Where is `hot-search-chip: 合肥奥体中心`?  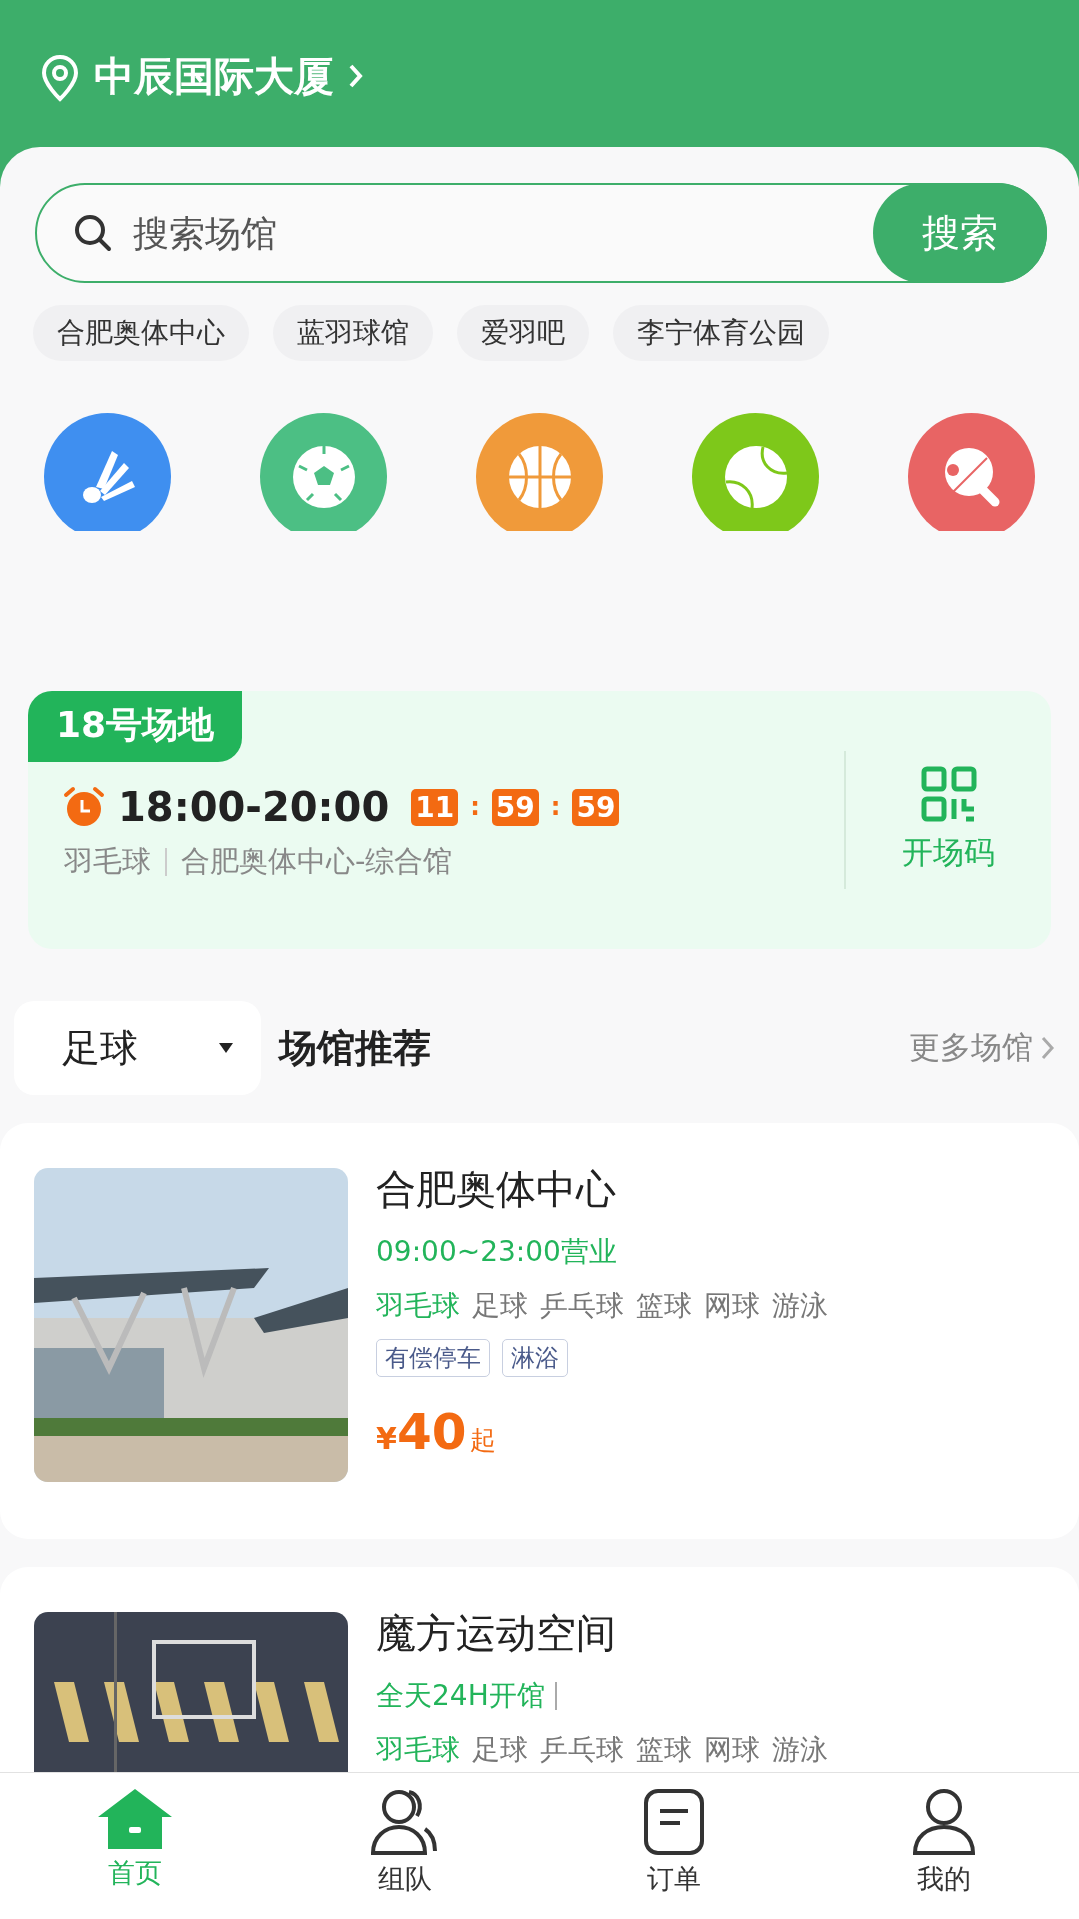
hot-search-chip: 合肥奥体中心 is located at coordinates (141, 333).